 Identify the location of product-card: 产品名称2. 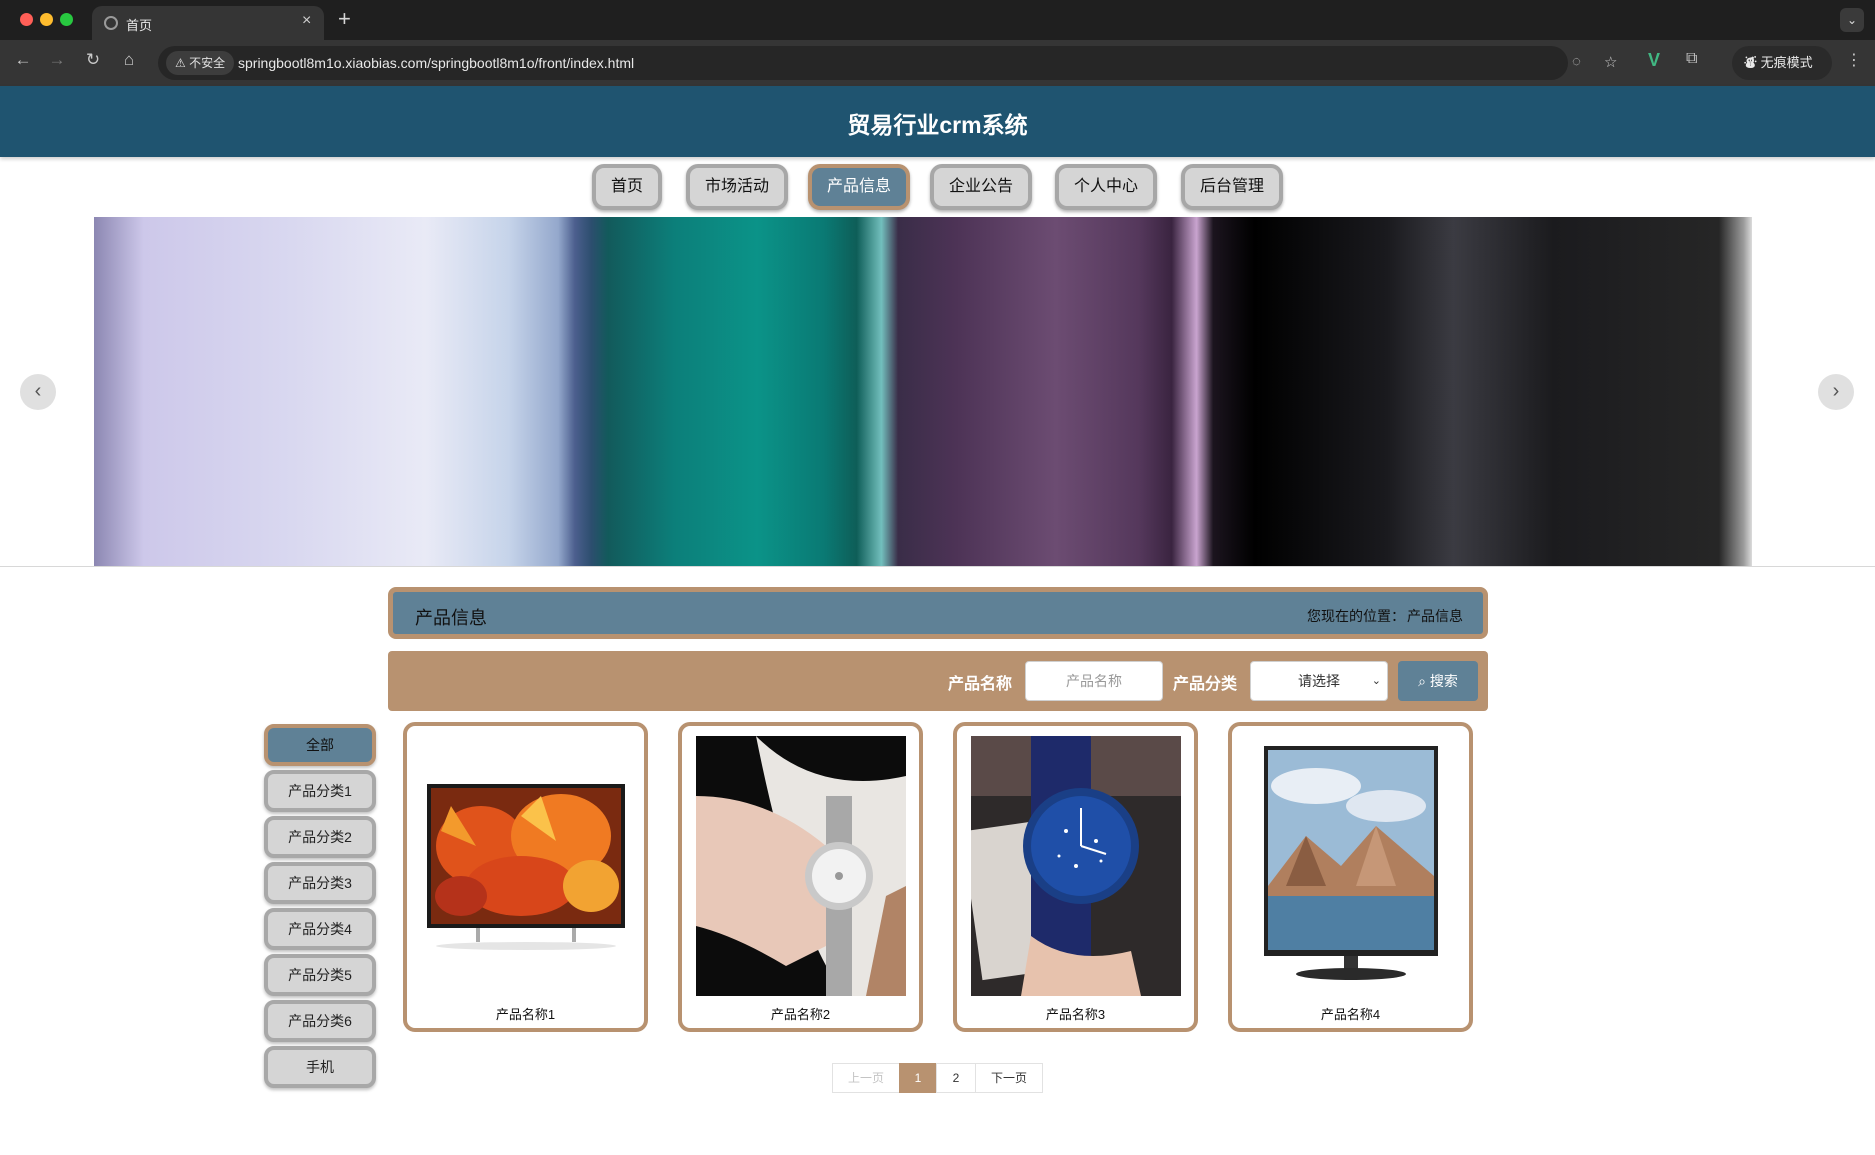
(800, 877).